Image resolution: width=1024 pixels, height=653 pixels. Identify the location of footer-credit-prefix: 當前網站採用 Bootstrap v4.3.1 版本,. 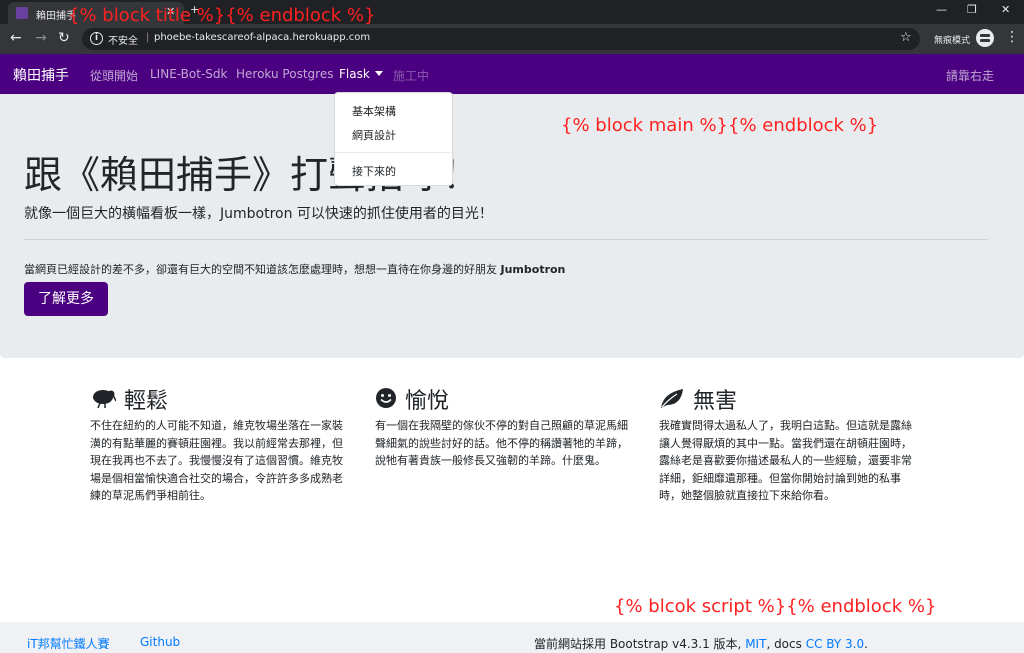
(640, 644).